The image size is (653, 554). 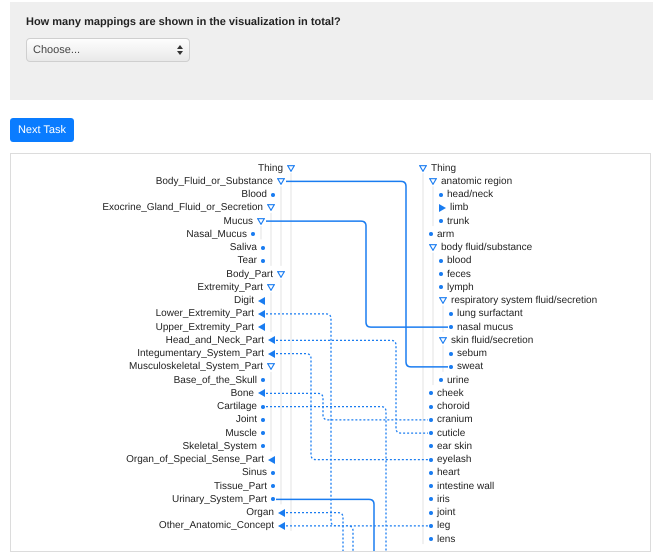 What do you see at coordinates (446, 539) in the screenshot?
I see `target-concept-label: lens` at bounding box center [446, 539].